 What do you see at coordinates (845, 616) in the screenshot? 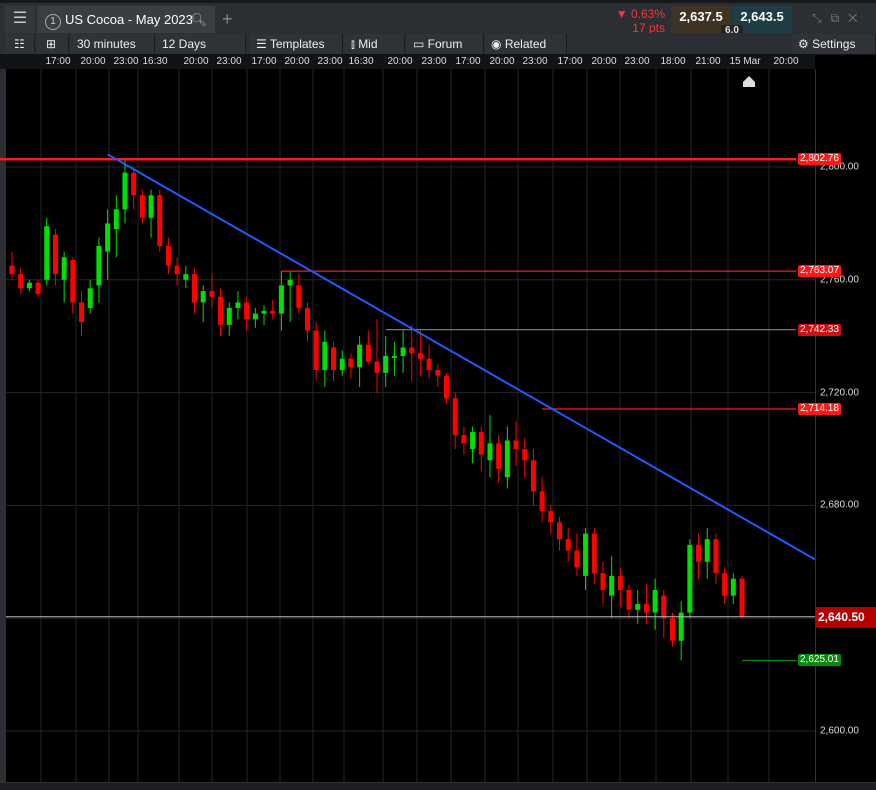
I see `current-price-tag: 2,640.50` at bounding box center [845, 616].